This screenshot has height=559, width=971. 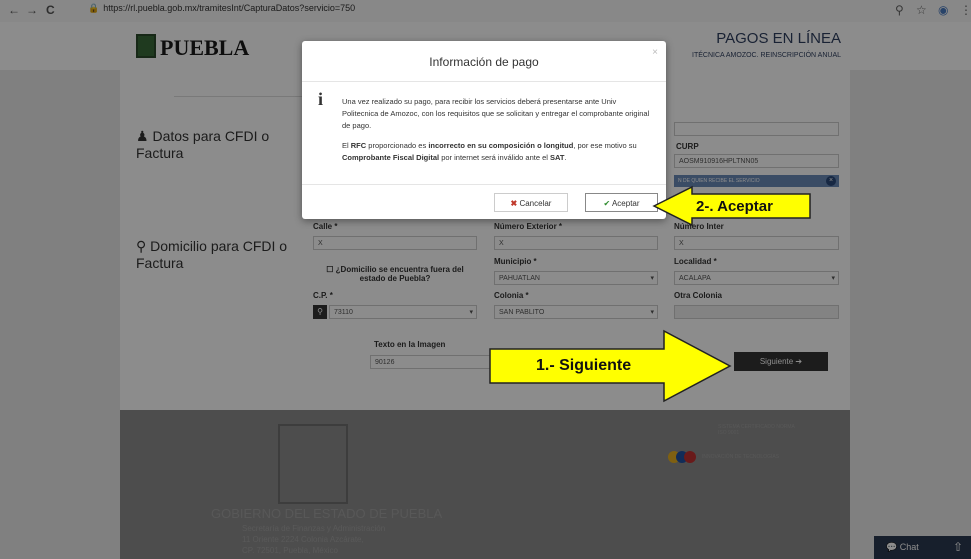 I want to click on x-icon: ✖, so click(x=514, y=203).